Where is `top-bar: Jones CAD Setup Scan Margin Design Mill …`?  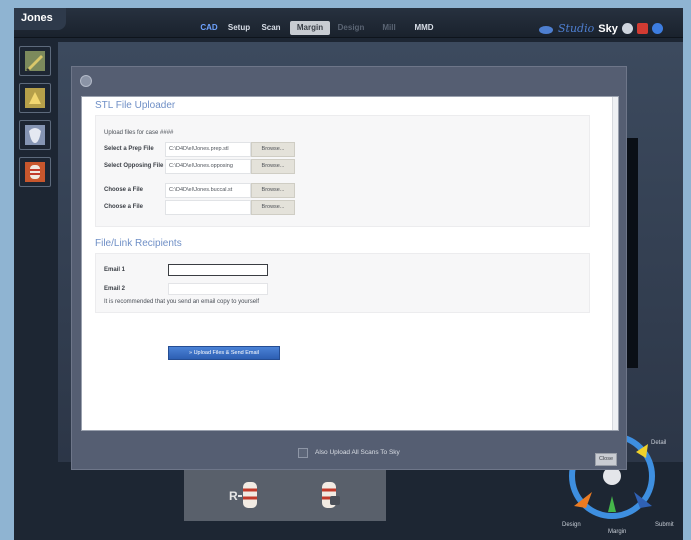
top-bar: Jones CAD Setup Scan Margin Design Mill … is located at coordinates (348, 23).